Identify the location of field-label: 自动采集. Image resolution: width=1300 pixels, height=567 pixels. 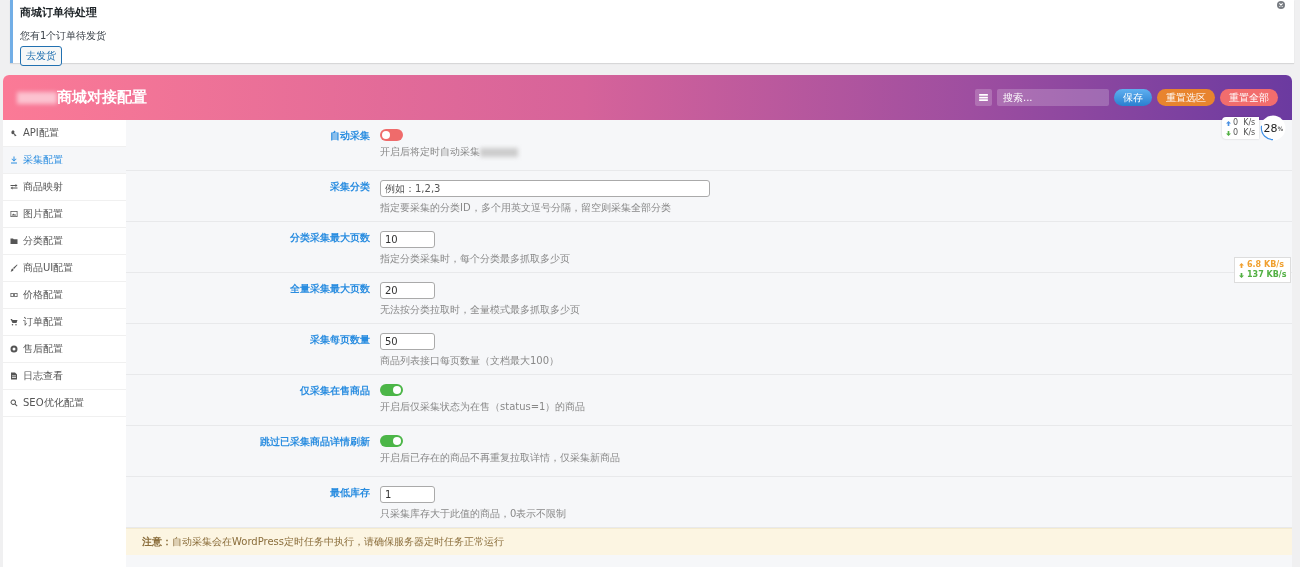
(350, 136).